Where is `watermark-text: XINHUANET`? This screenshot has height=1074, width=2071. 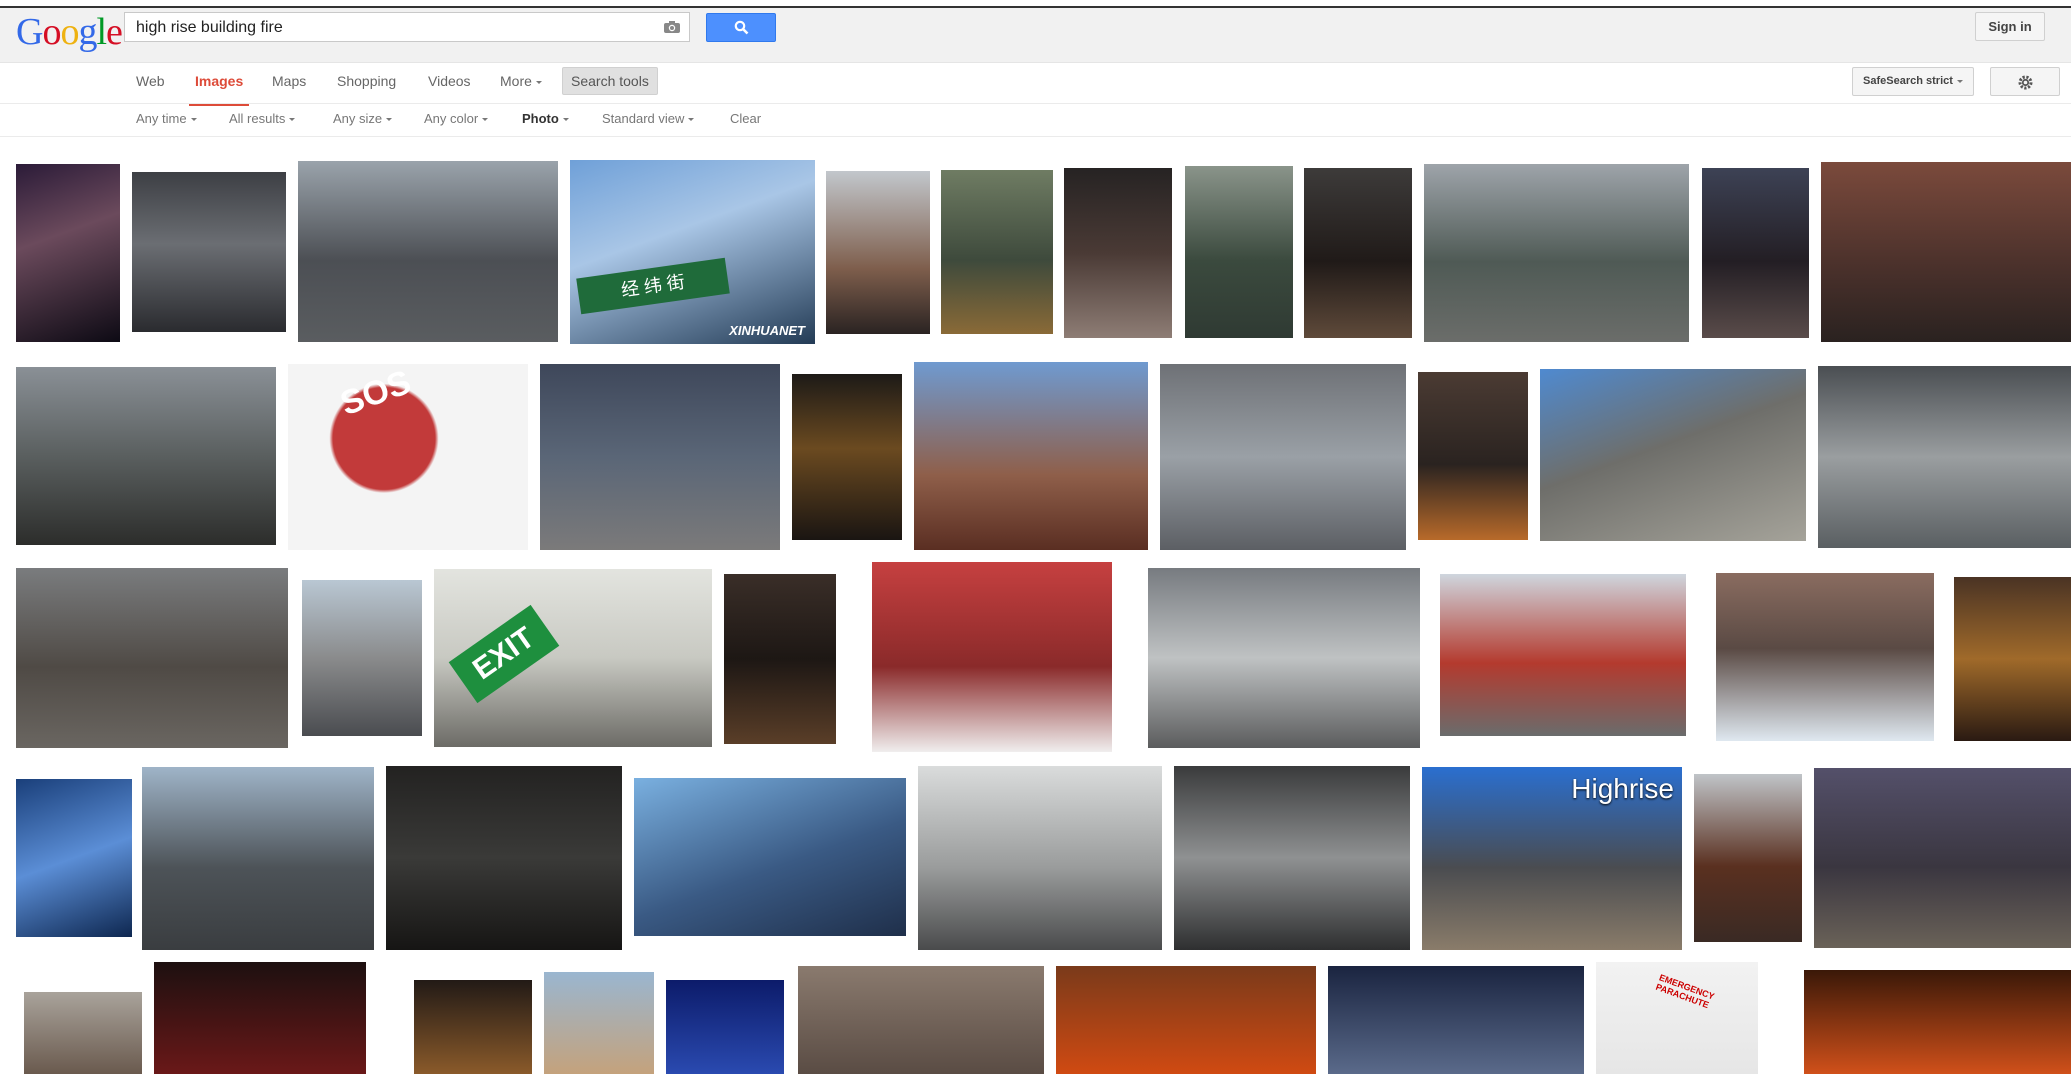 watermark-text: XINHUANET is located at coordinates (767, 330).